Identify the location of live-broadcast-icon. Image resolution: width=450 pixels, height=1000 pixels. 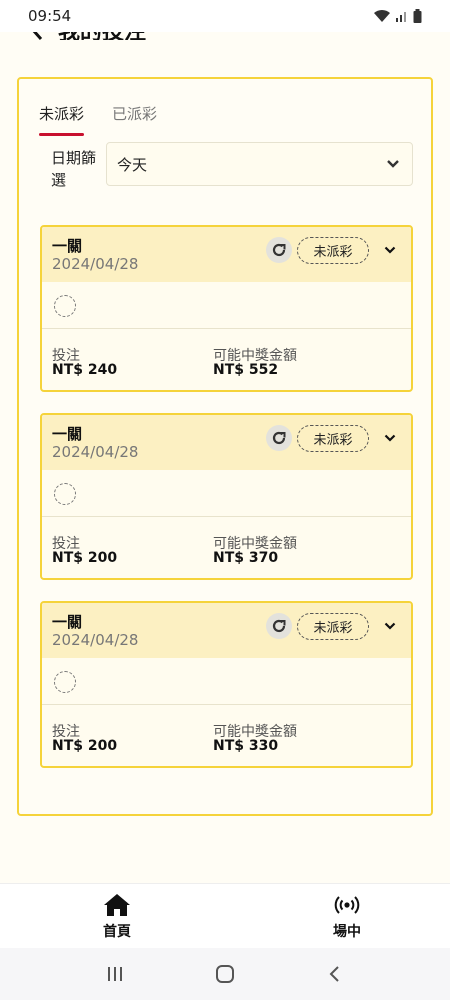
(347, 905).